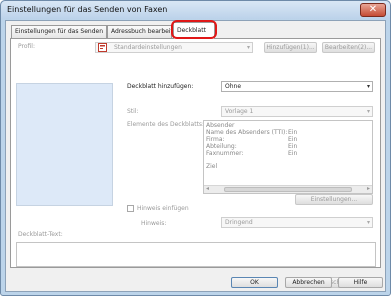 The width and height of the screenshot is (391, 296). Describe the element at coordinates (40, 234) in the screenshot. I see `cover-text-label: Deckblatt-Text:` at that location.